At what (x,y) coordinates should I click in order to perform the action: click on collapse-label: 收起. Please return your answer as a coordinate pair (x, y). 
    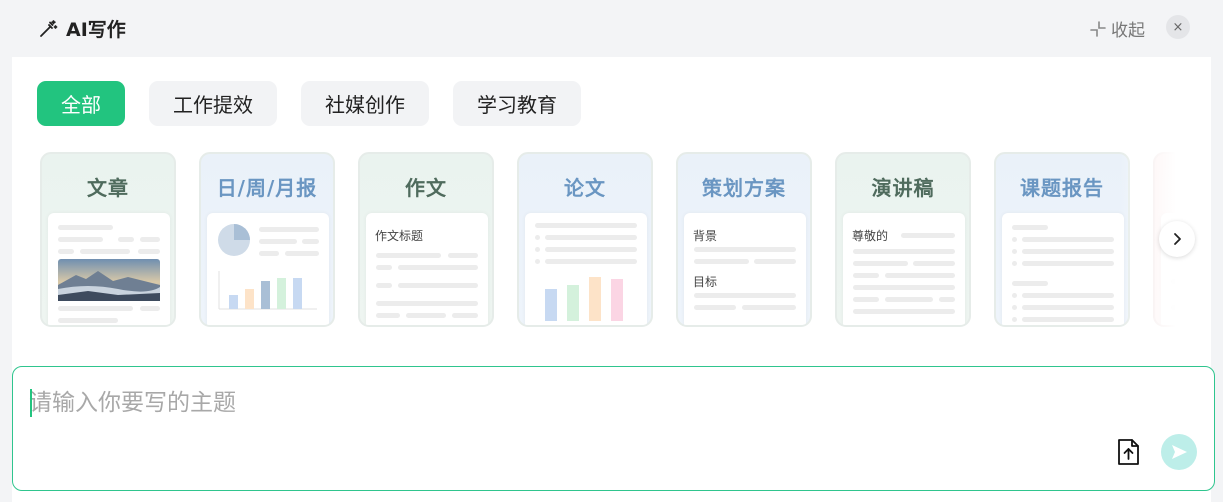
    Looking at the image, I should click on (1128, 31).